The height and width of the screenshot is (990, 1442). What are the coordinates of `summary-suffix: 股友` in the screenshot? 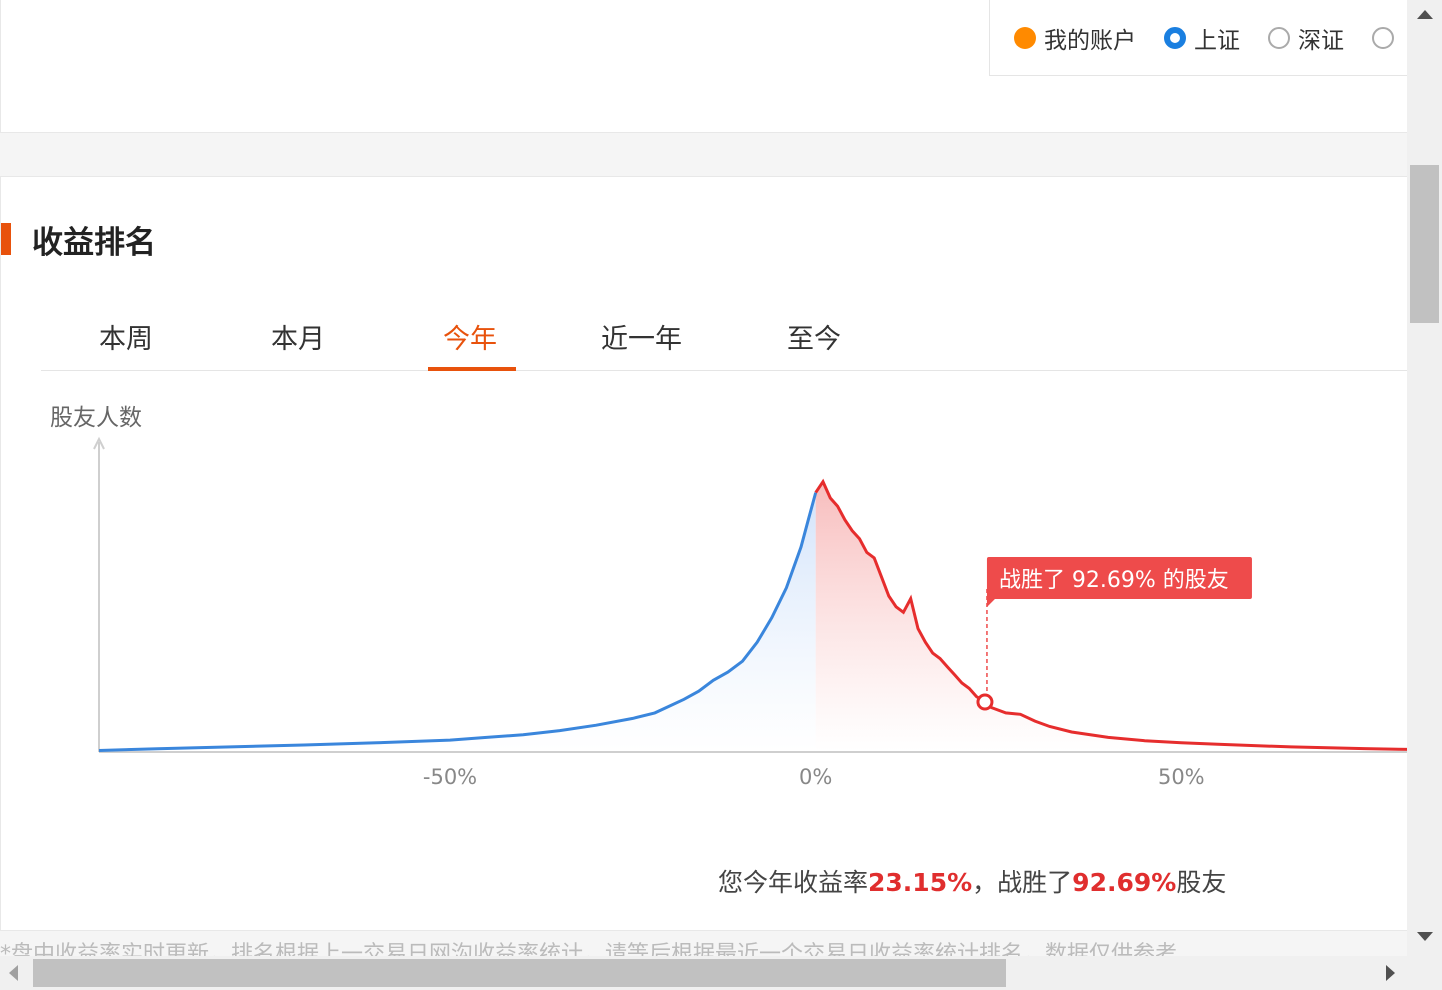 It's located at (1201, 882).